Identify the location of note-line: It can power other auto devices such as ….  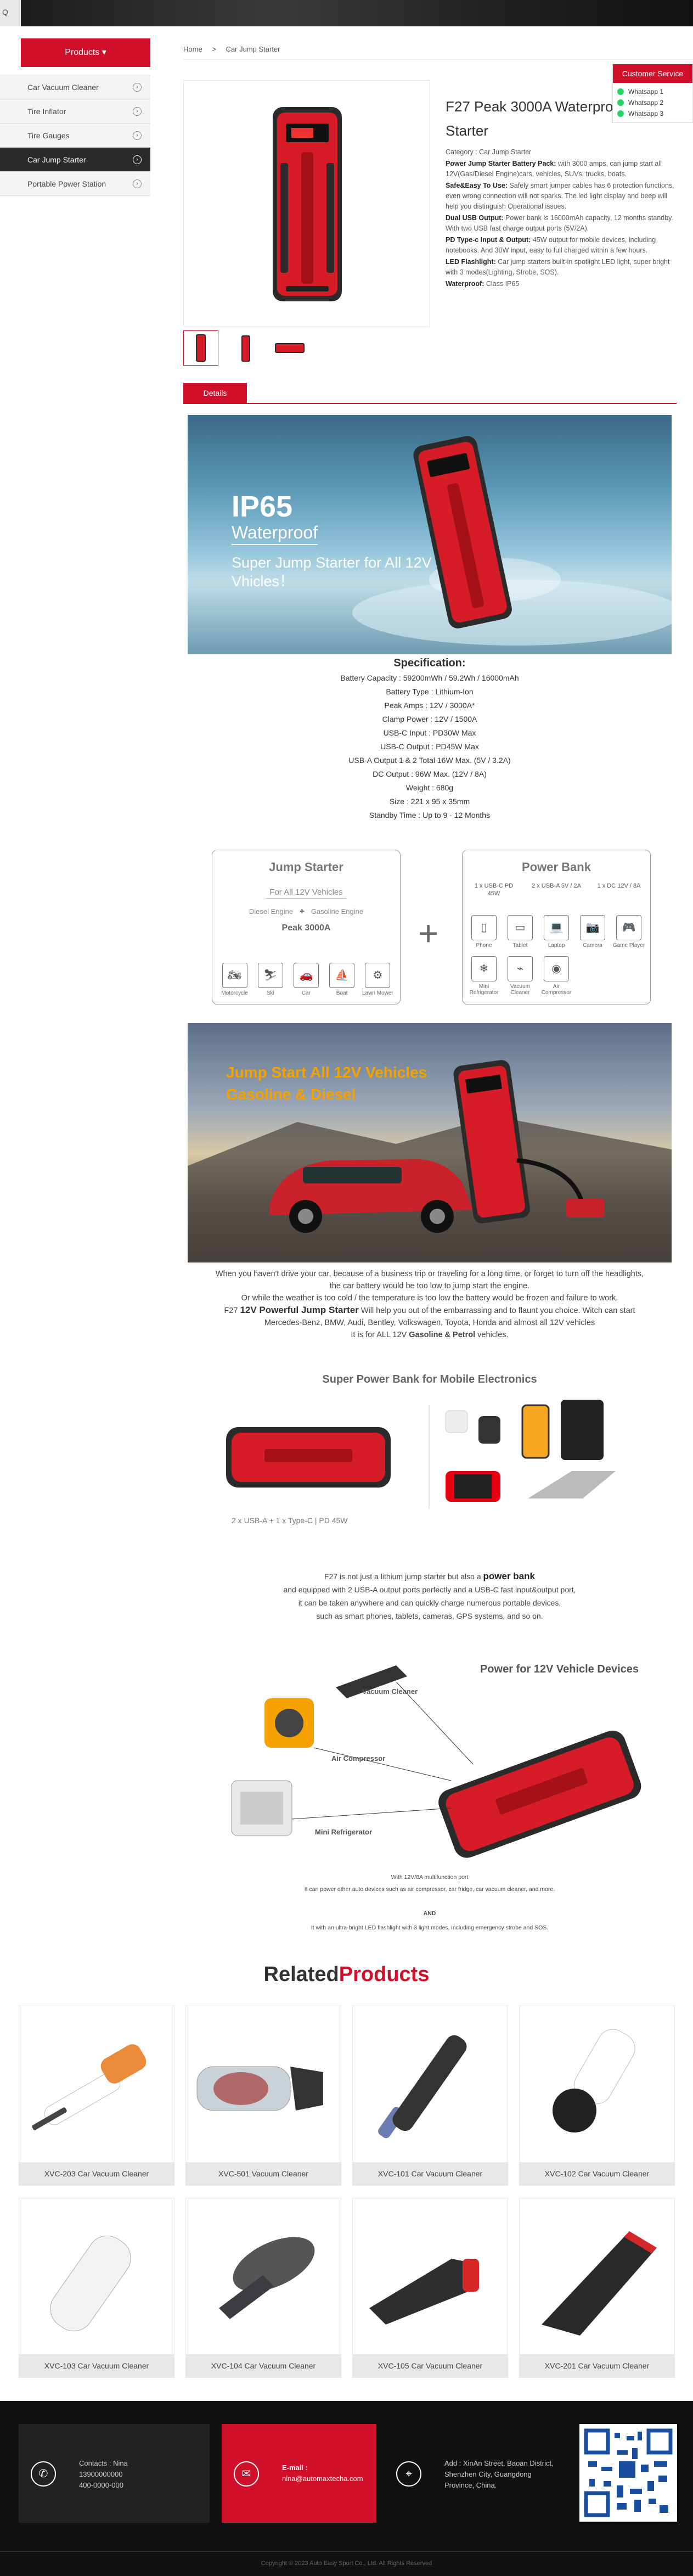
(429, 1889).